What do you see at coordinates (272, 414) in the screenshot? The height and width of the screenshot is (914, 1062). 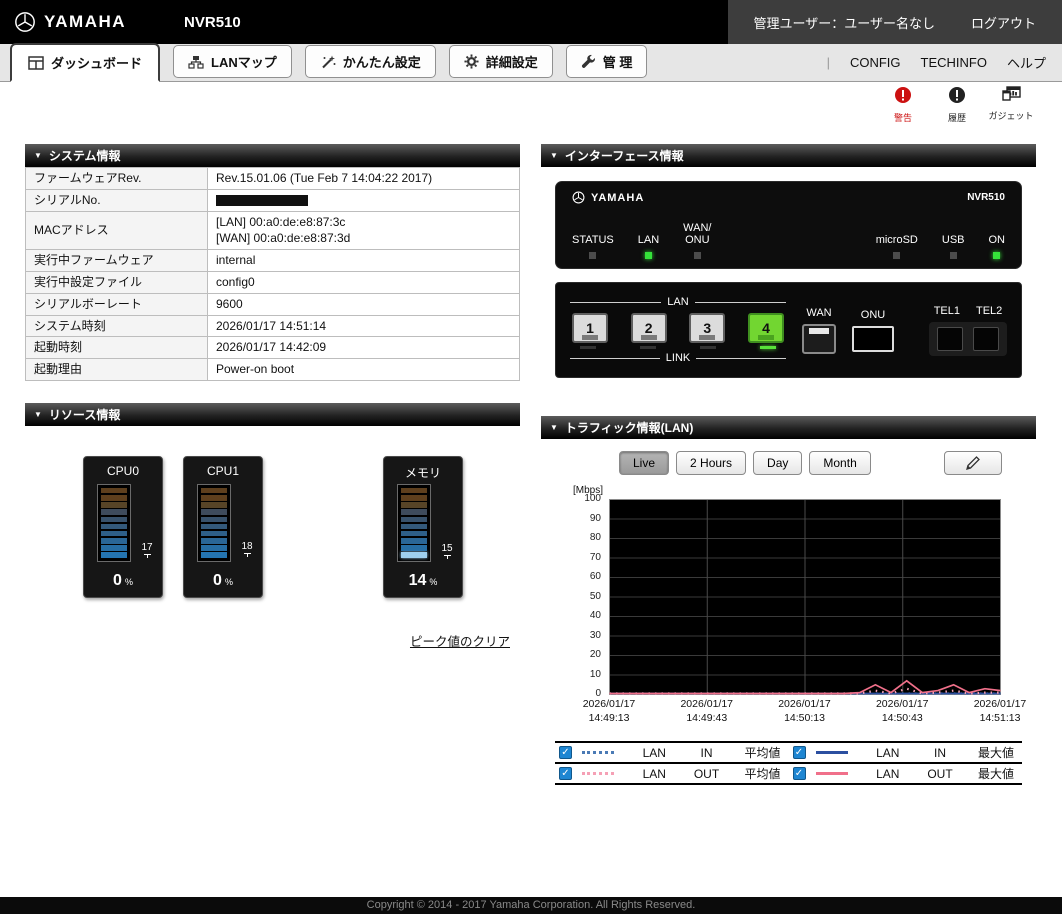 I see `resource-info-header: ▼ リソース情報` at bounding box center [272, 414].